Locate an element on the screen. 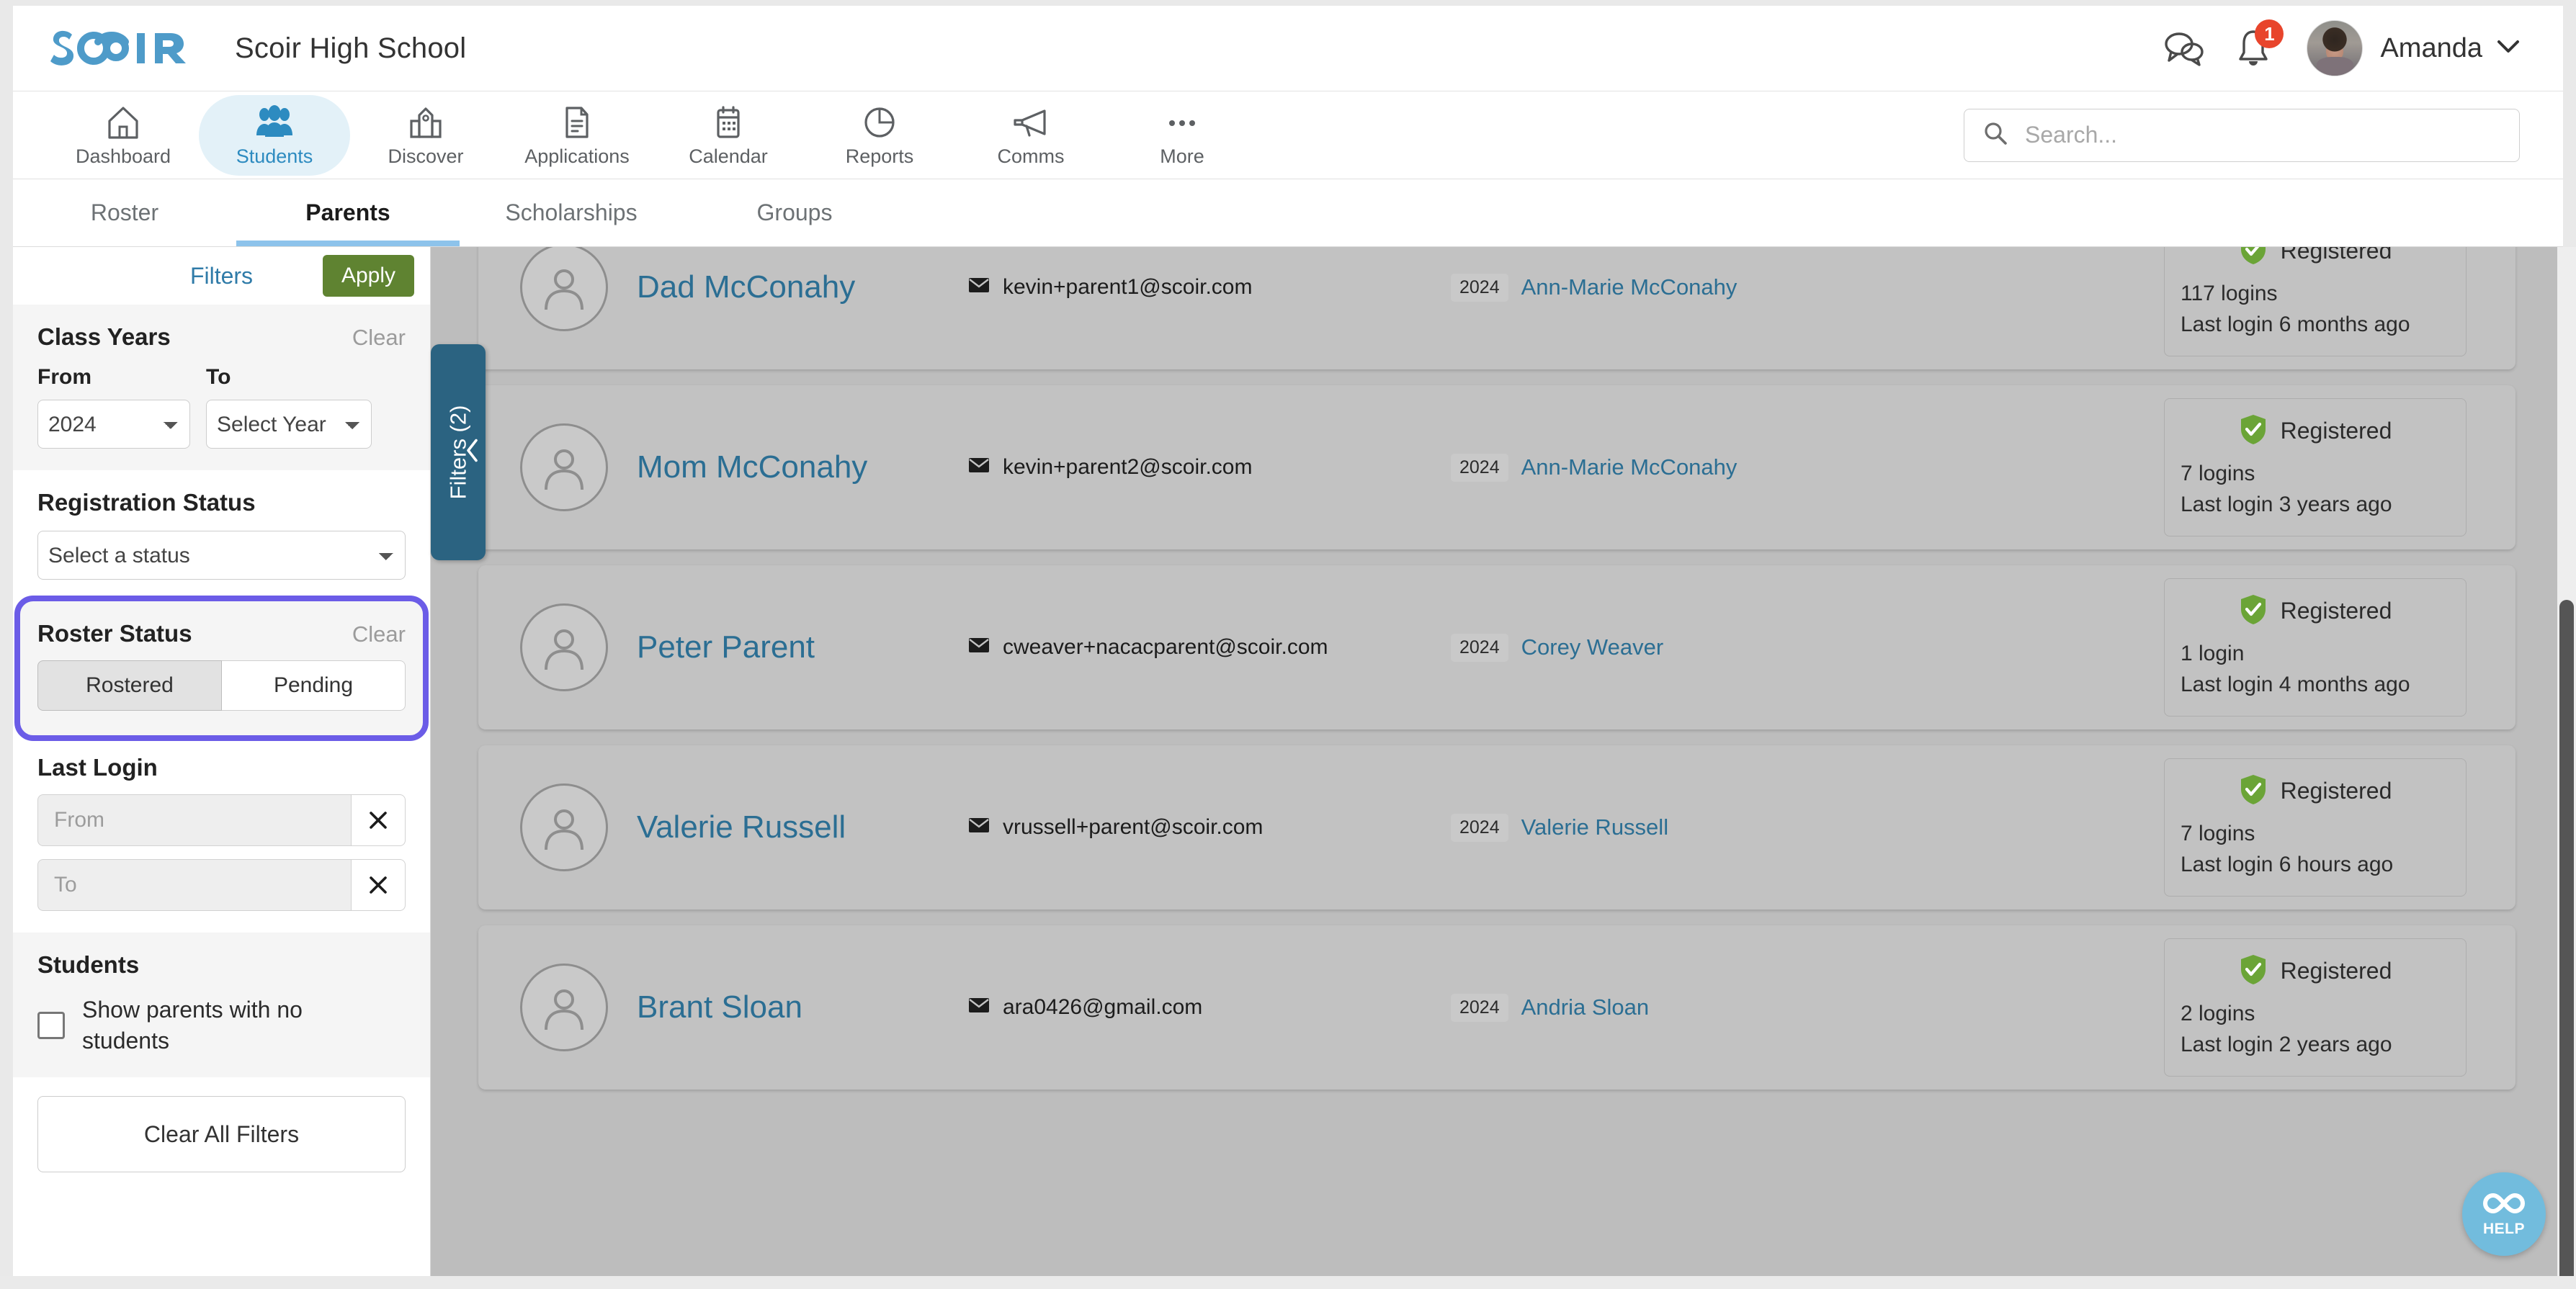 The image size is (2576, 1289). nav-item-calendar: Calendar is located at coordinates (728, 135).